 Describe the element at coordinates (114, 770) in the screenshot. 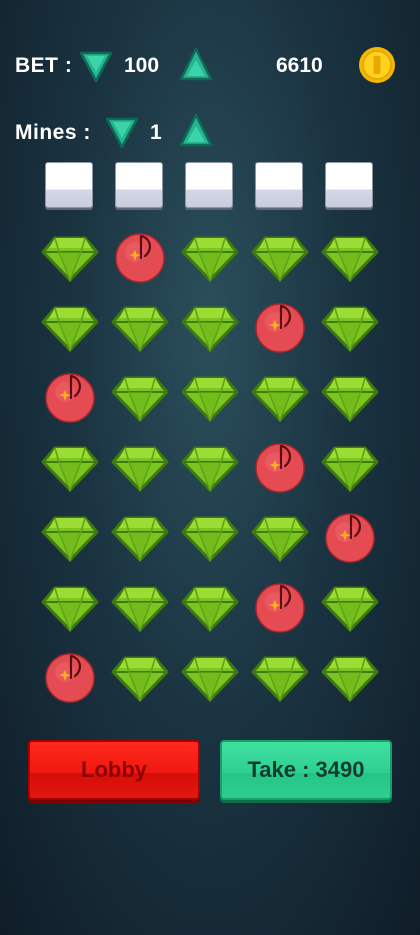

I see `lobby-button: Lobby` at that location.